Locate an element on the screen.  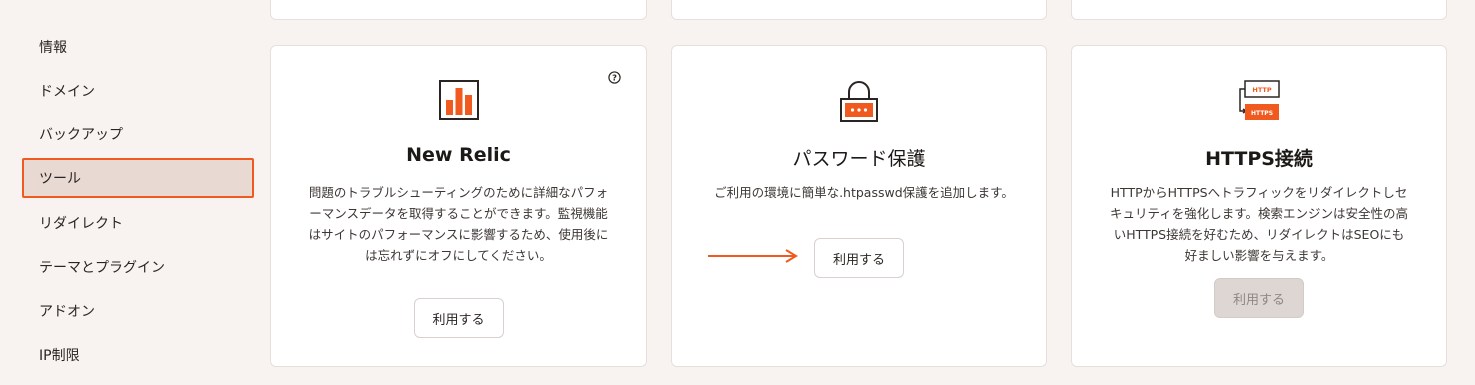
sidebar-item-themes-plugins: テーマとプラグイン is located at coordinates (138, 267).